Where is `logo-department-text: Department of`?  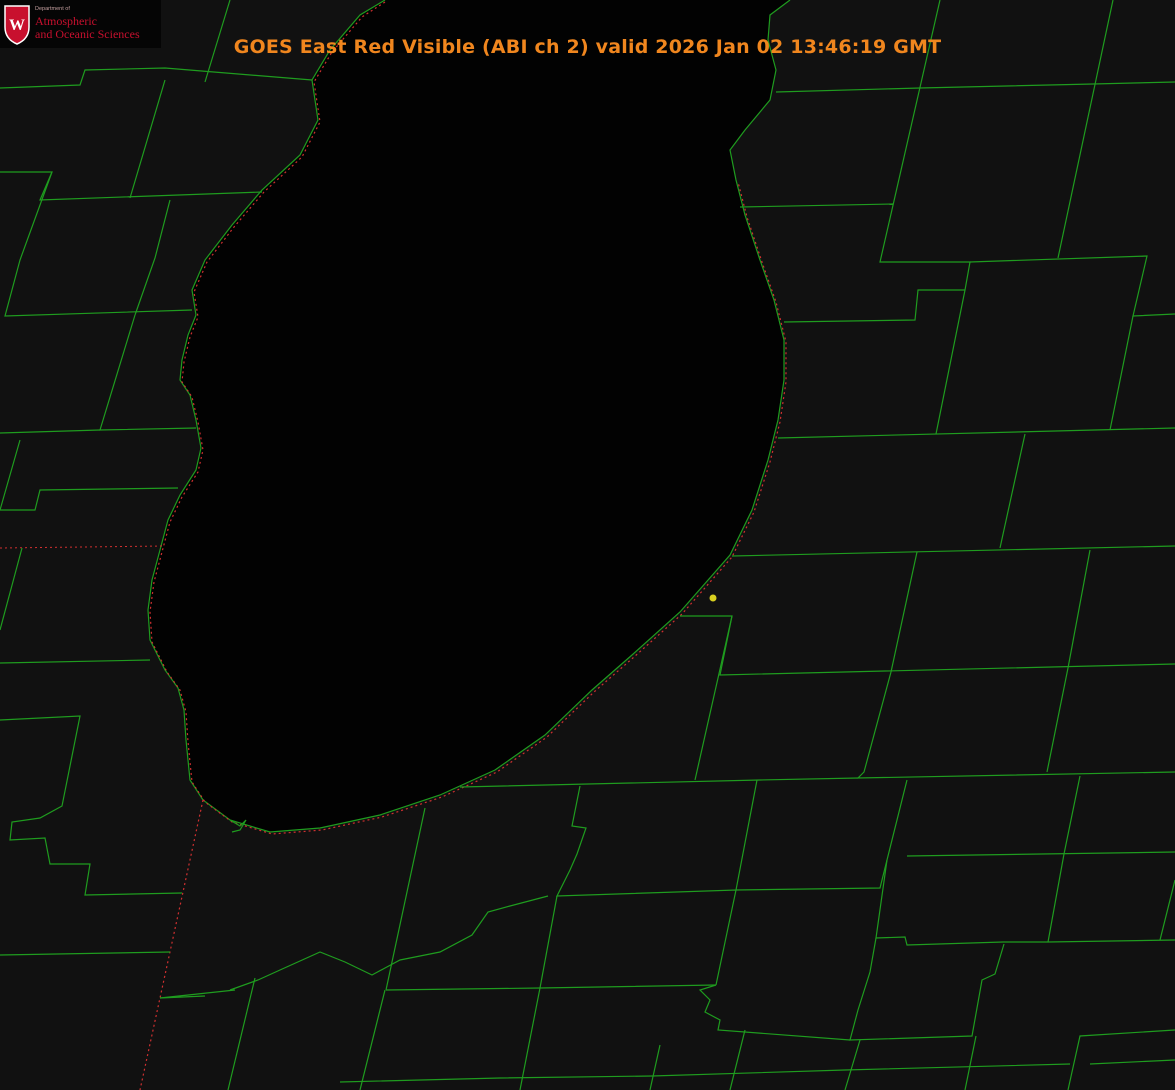
logo-department-text: Department of is located at coordinates (52, 9).